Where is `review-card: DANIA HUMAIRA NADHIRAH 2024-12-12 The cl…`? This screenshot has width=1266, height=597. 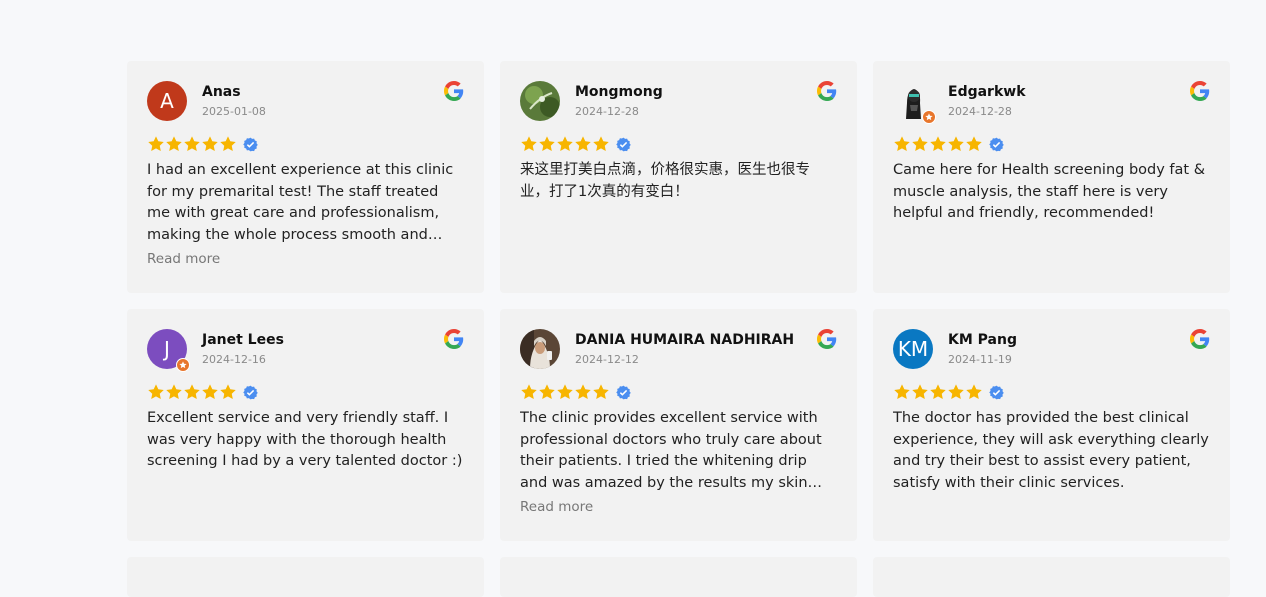
review-card: DANIA HUMAIRA NADHIRAH 2024-12-12 The cl… is located at coordinates (678, 425).